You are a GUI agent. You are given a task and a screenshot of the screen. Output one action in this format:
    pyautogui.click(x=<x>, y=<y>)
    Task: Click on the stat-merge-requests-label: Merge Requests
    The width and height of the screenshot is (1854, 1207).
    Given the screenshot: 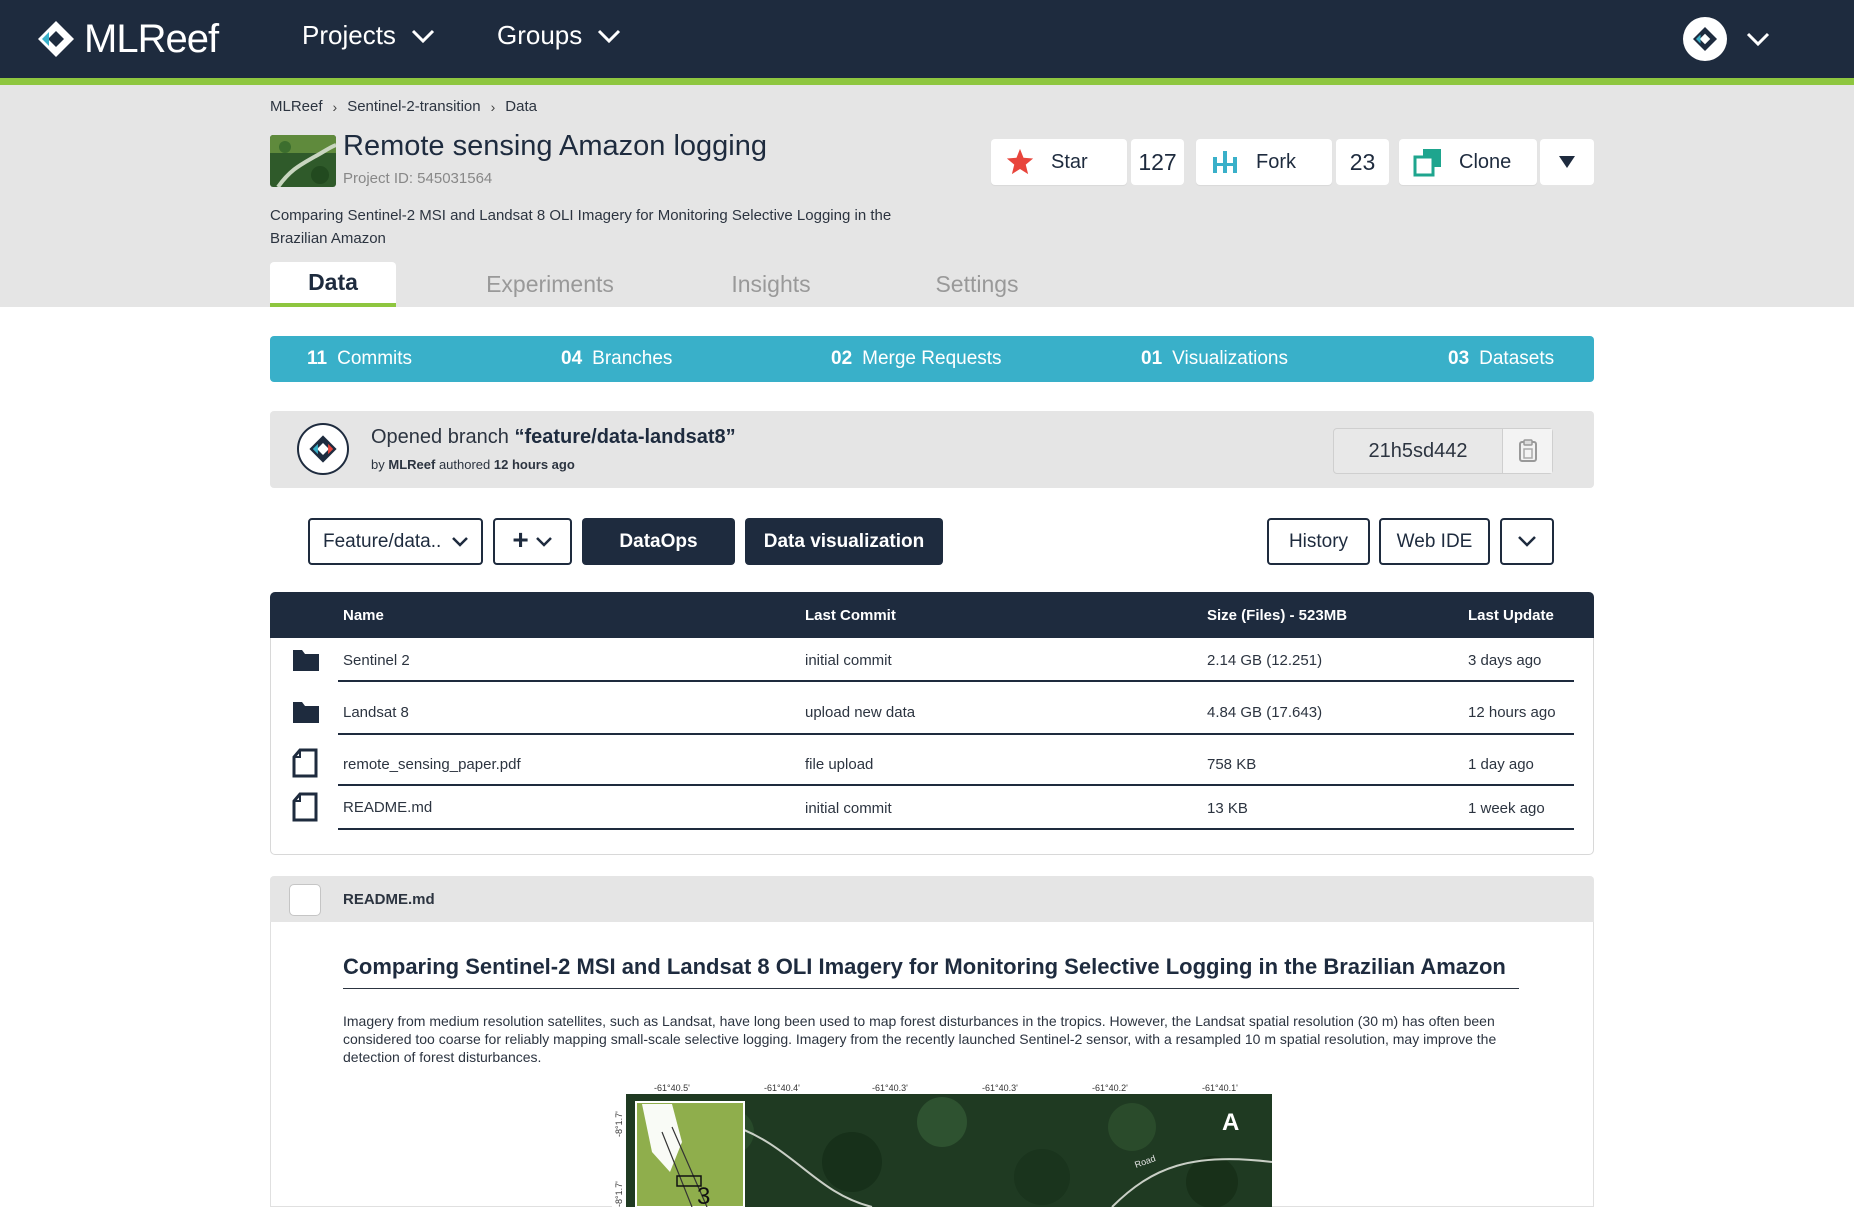 What is the action you would take?
    pyautogui.click(x=932, y=358)
    